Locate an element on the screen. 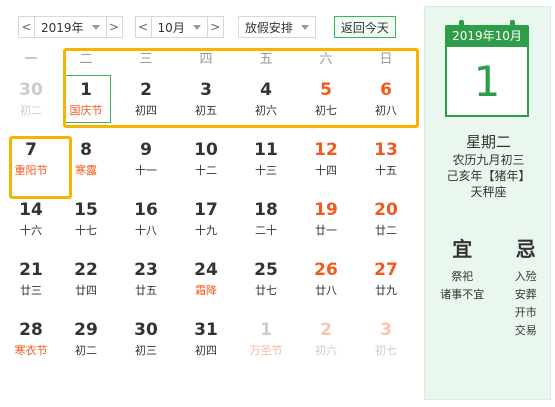  lunar-label: 十五 is located at coordinates (386, 170).